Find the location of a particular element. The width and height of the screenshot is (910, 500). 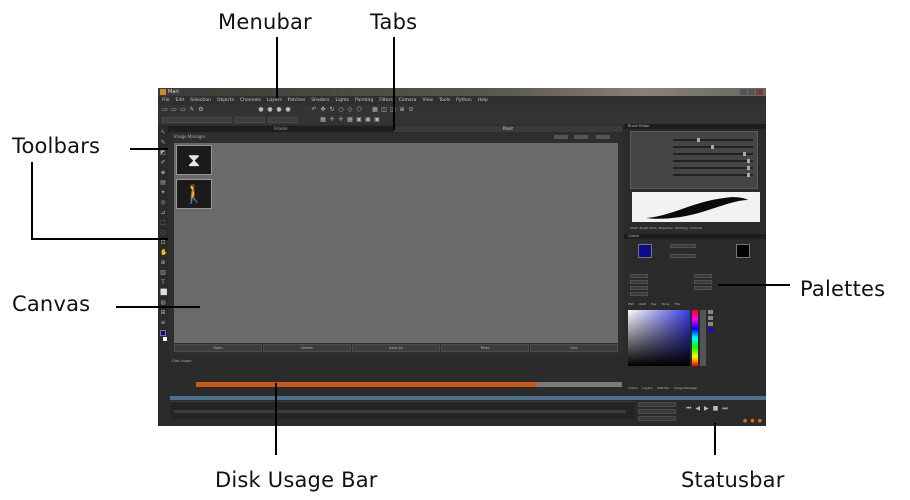

fill-icon: ▤ is located at coordinates (163, 183).